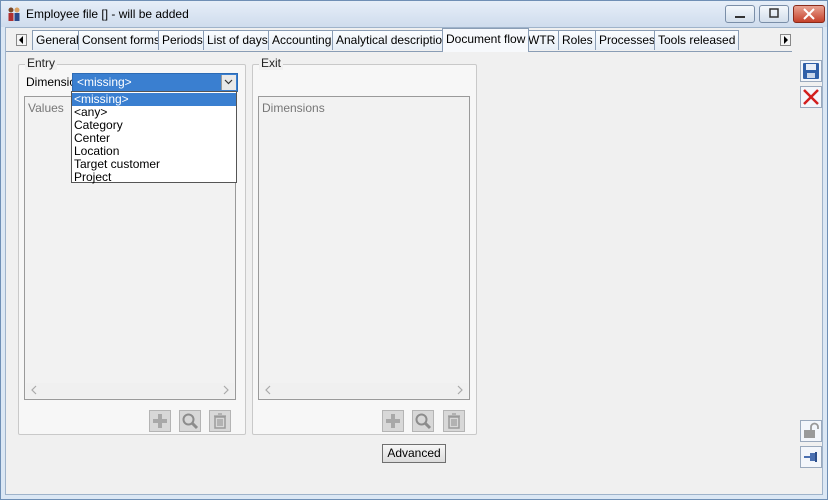 This screenshot has width=828, height=500. I want to click on unlock-button, so click(811, 431).